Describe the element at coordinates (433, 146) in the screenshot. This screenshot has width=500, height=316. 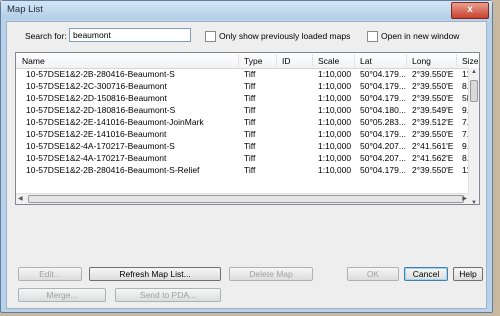
I see `cell-long: 2°41.561'E` at that location.